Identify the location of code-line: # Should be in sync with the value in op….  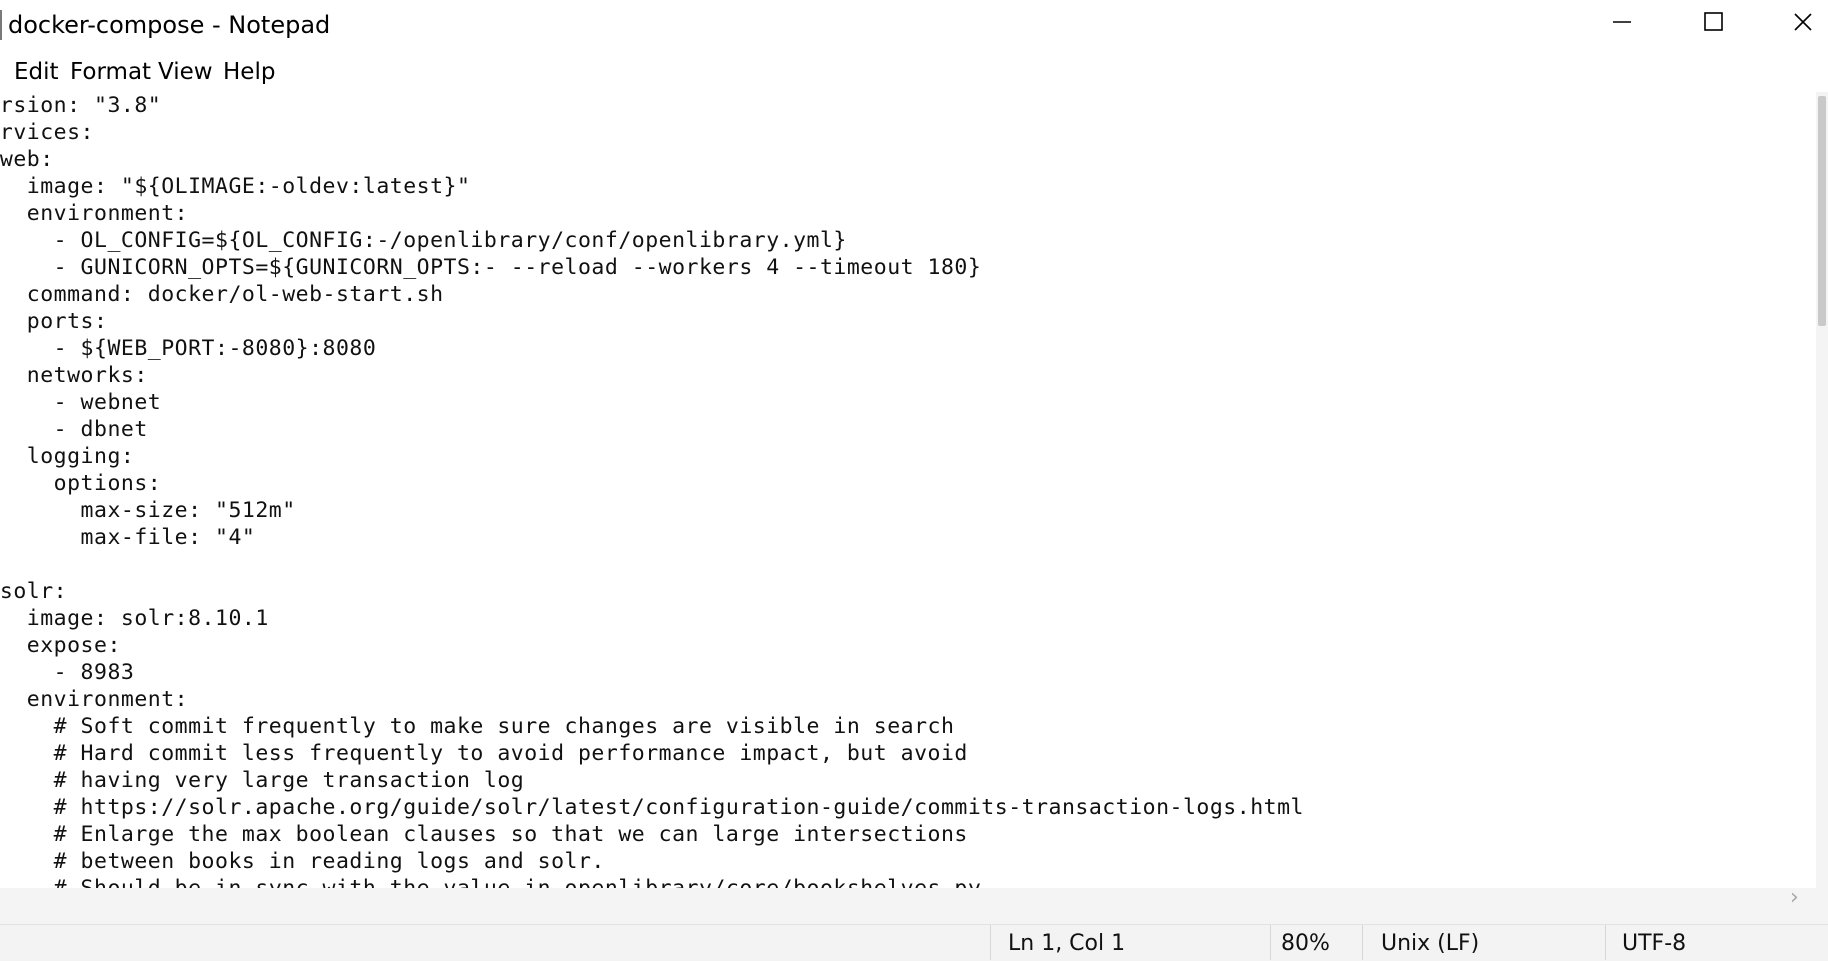
(490, 881).